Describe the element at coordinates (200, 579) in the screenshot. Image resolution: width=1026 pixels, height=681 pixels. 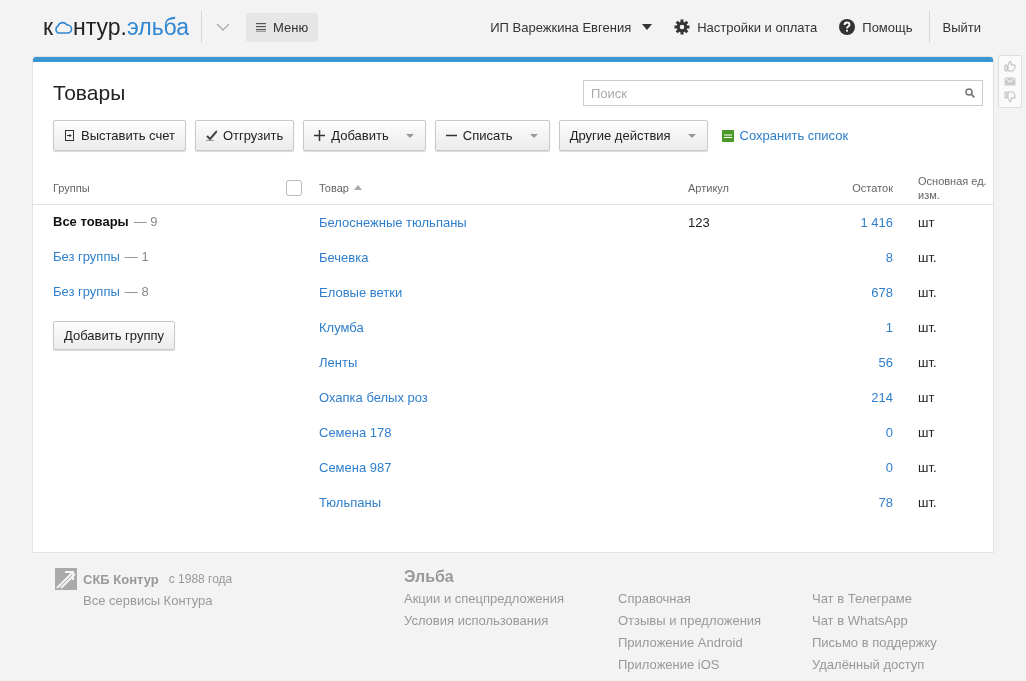
I see `brand-since: с 1988 года` at that location.